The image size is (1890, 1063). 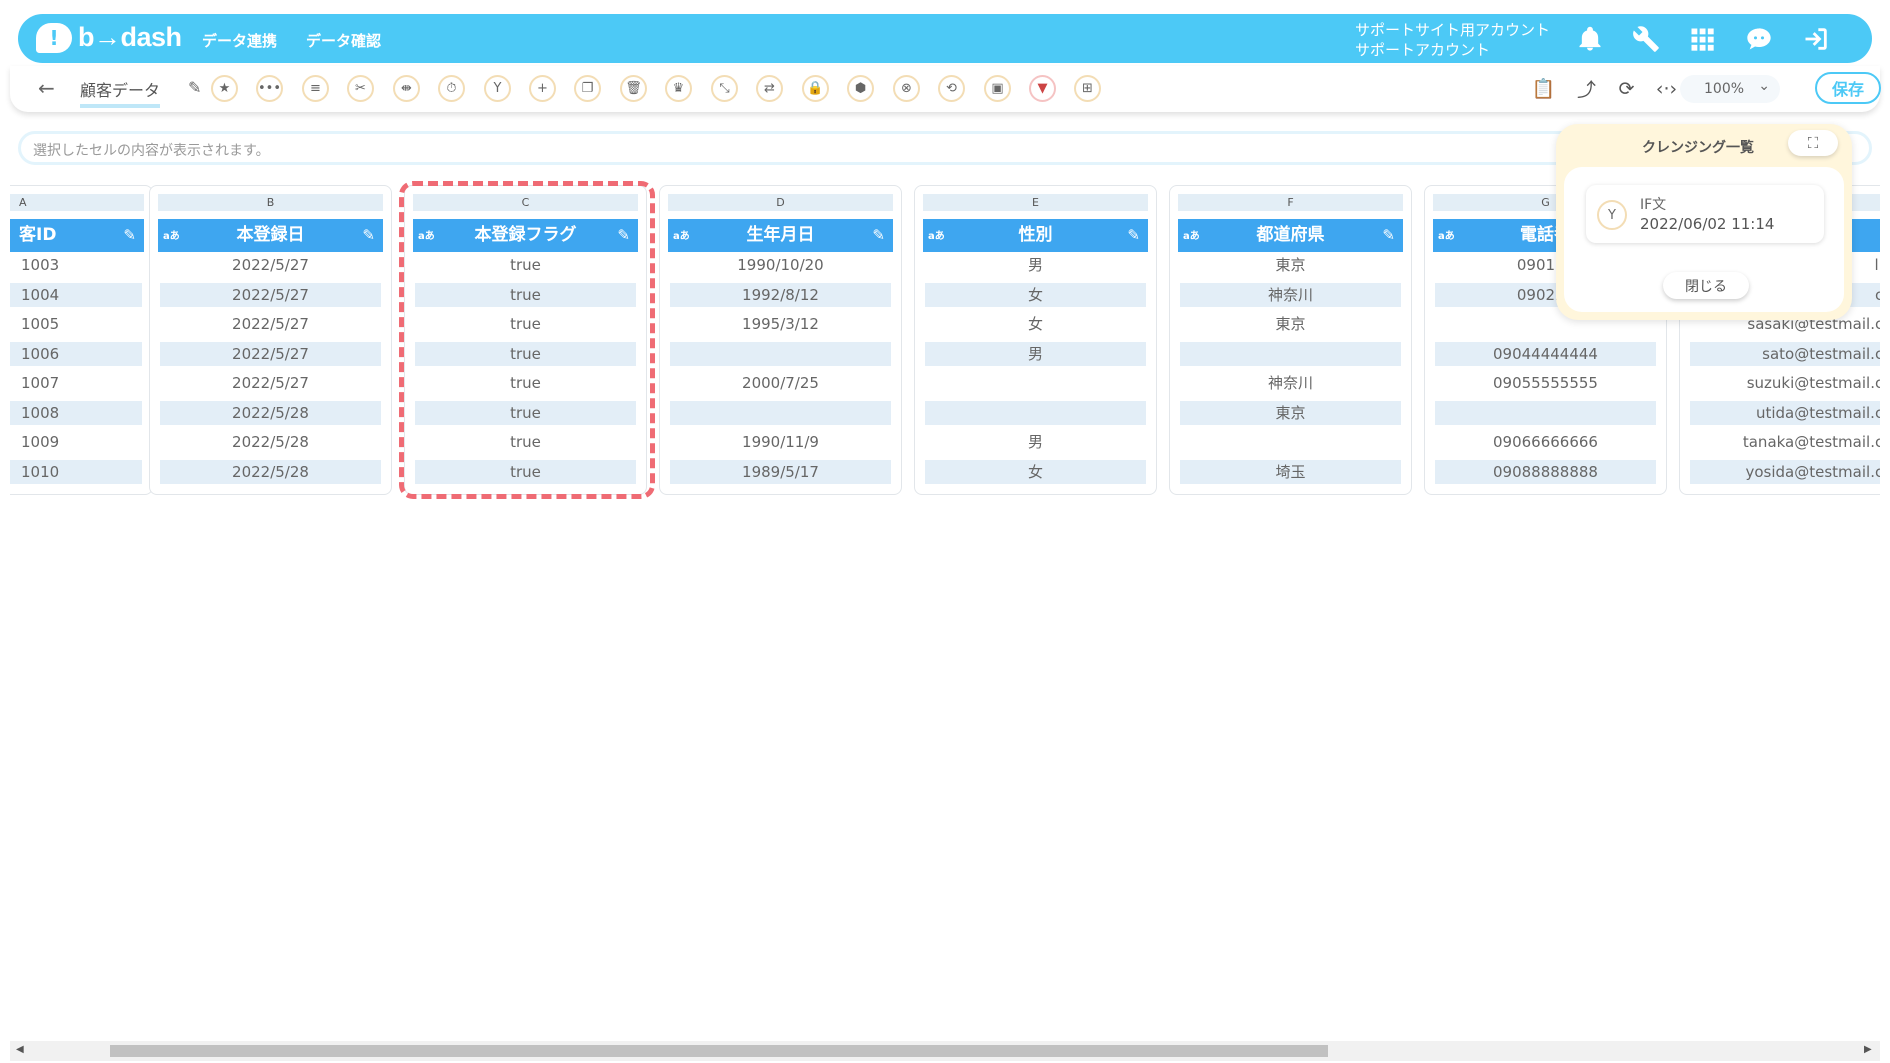 What do you see at coordinates (1626, 88) in the screenshot?
I see `refresh-icon: ⟳` at bounding box center [1626, 88].